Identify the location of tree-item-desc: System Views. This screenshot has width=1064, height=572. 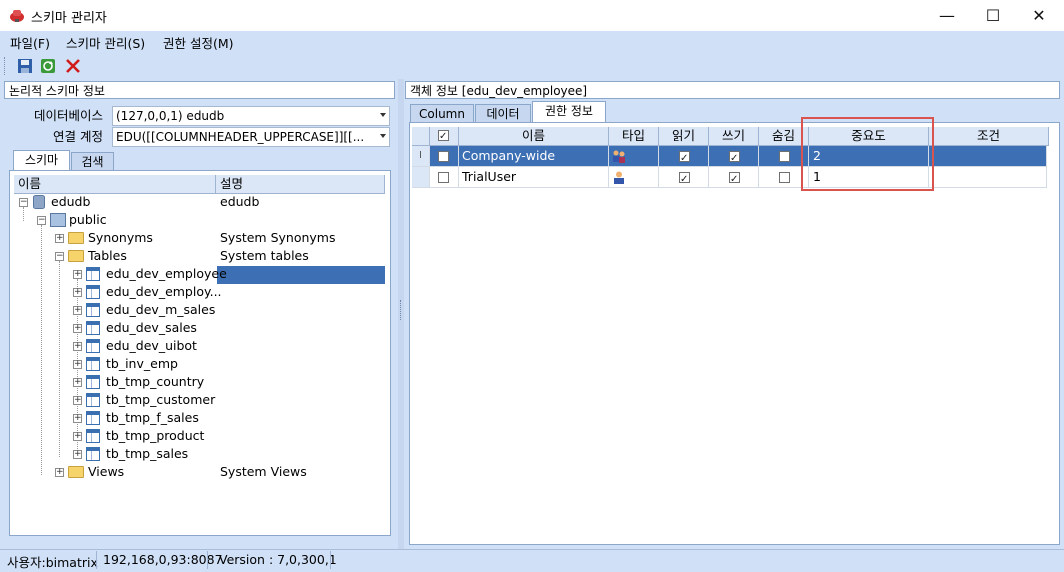
(263, 471).